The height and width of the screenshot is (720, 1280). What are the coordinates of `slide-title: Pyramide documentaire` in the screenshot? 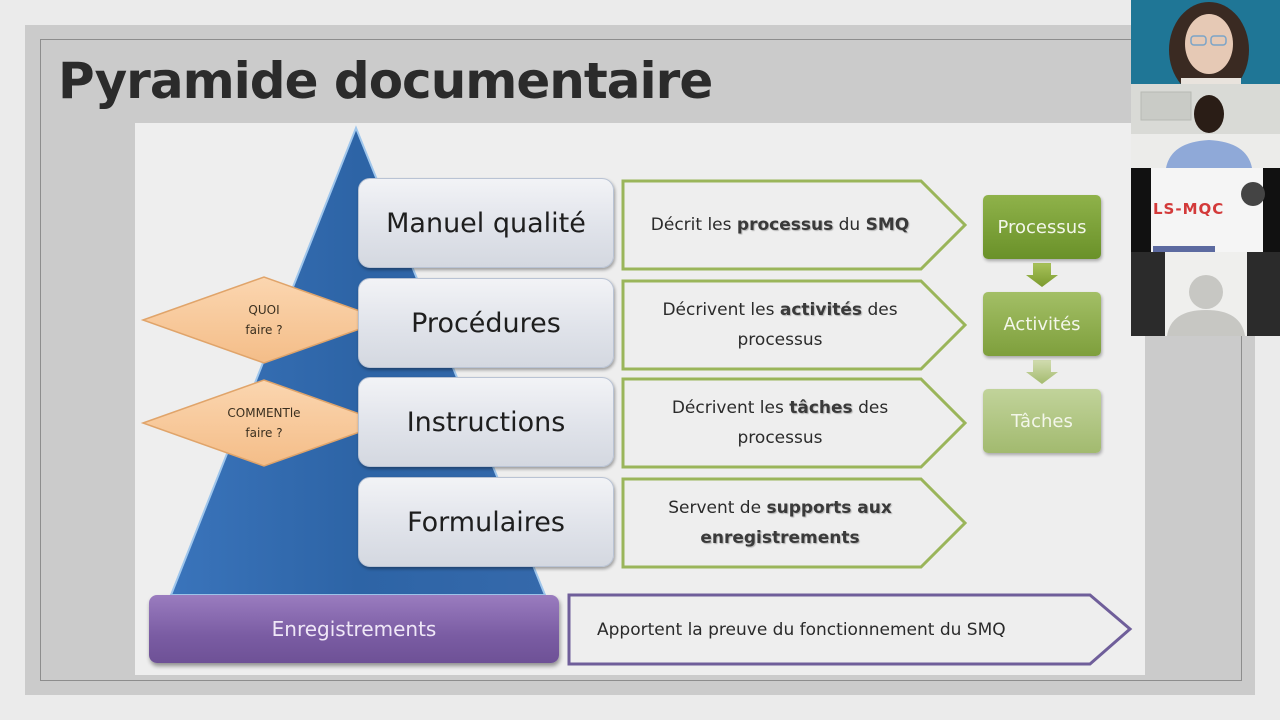 It's located at (385, 81).